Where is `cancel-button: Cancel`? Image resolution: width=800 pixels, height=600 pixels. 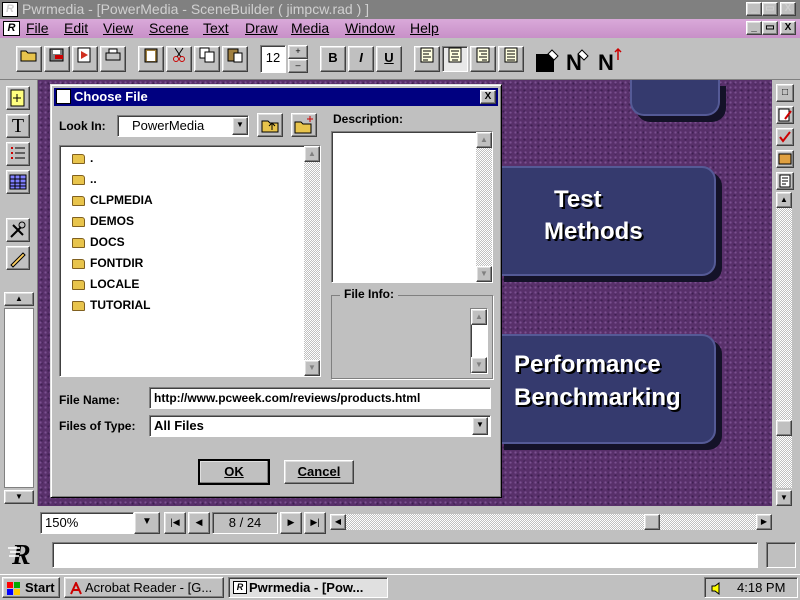 cancel-button: Cancel is located at coordinates (319, 472).